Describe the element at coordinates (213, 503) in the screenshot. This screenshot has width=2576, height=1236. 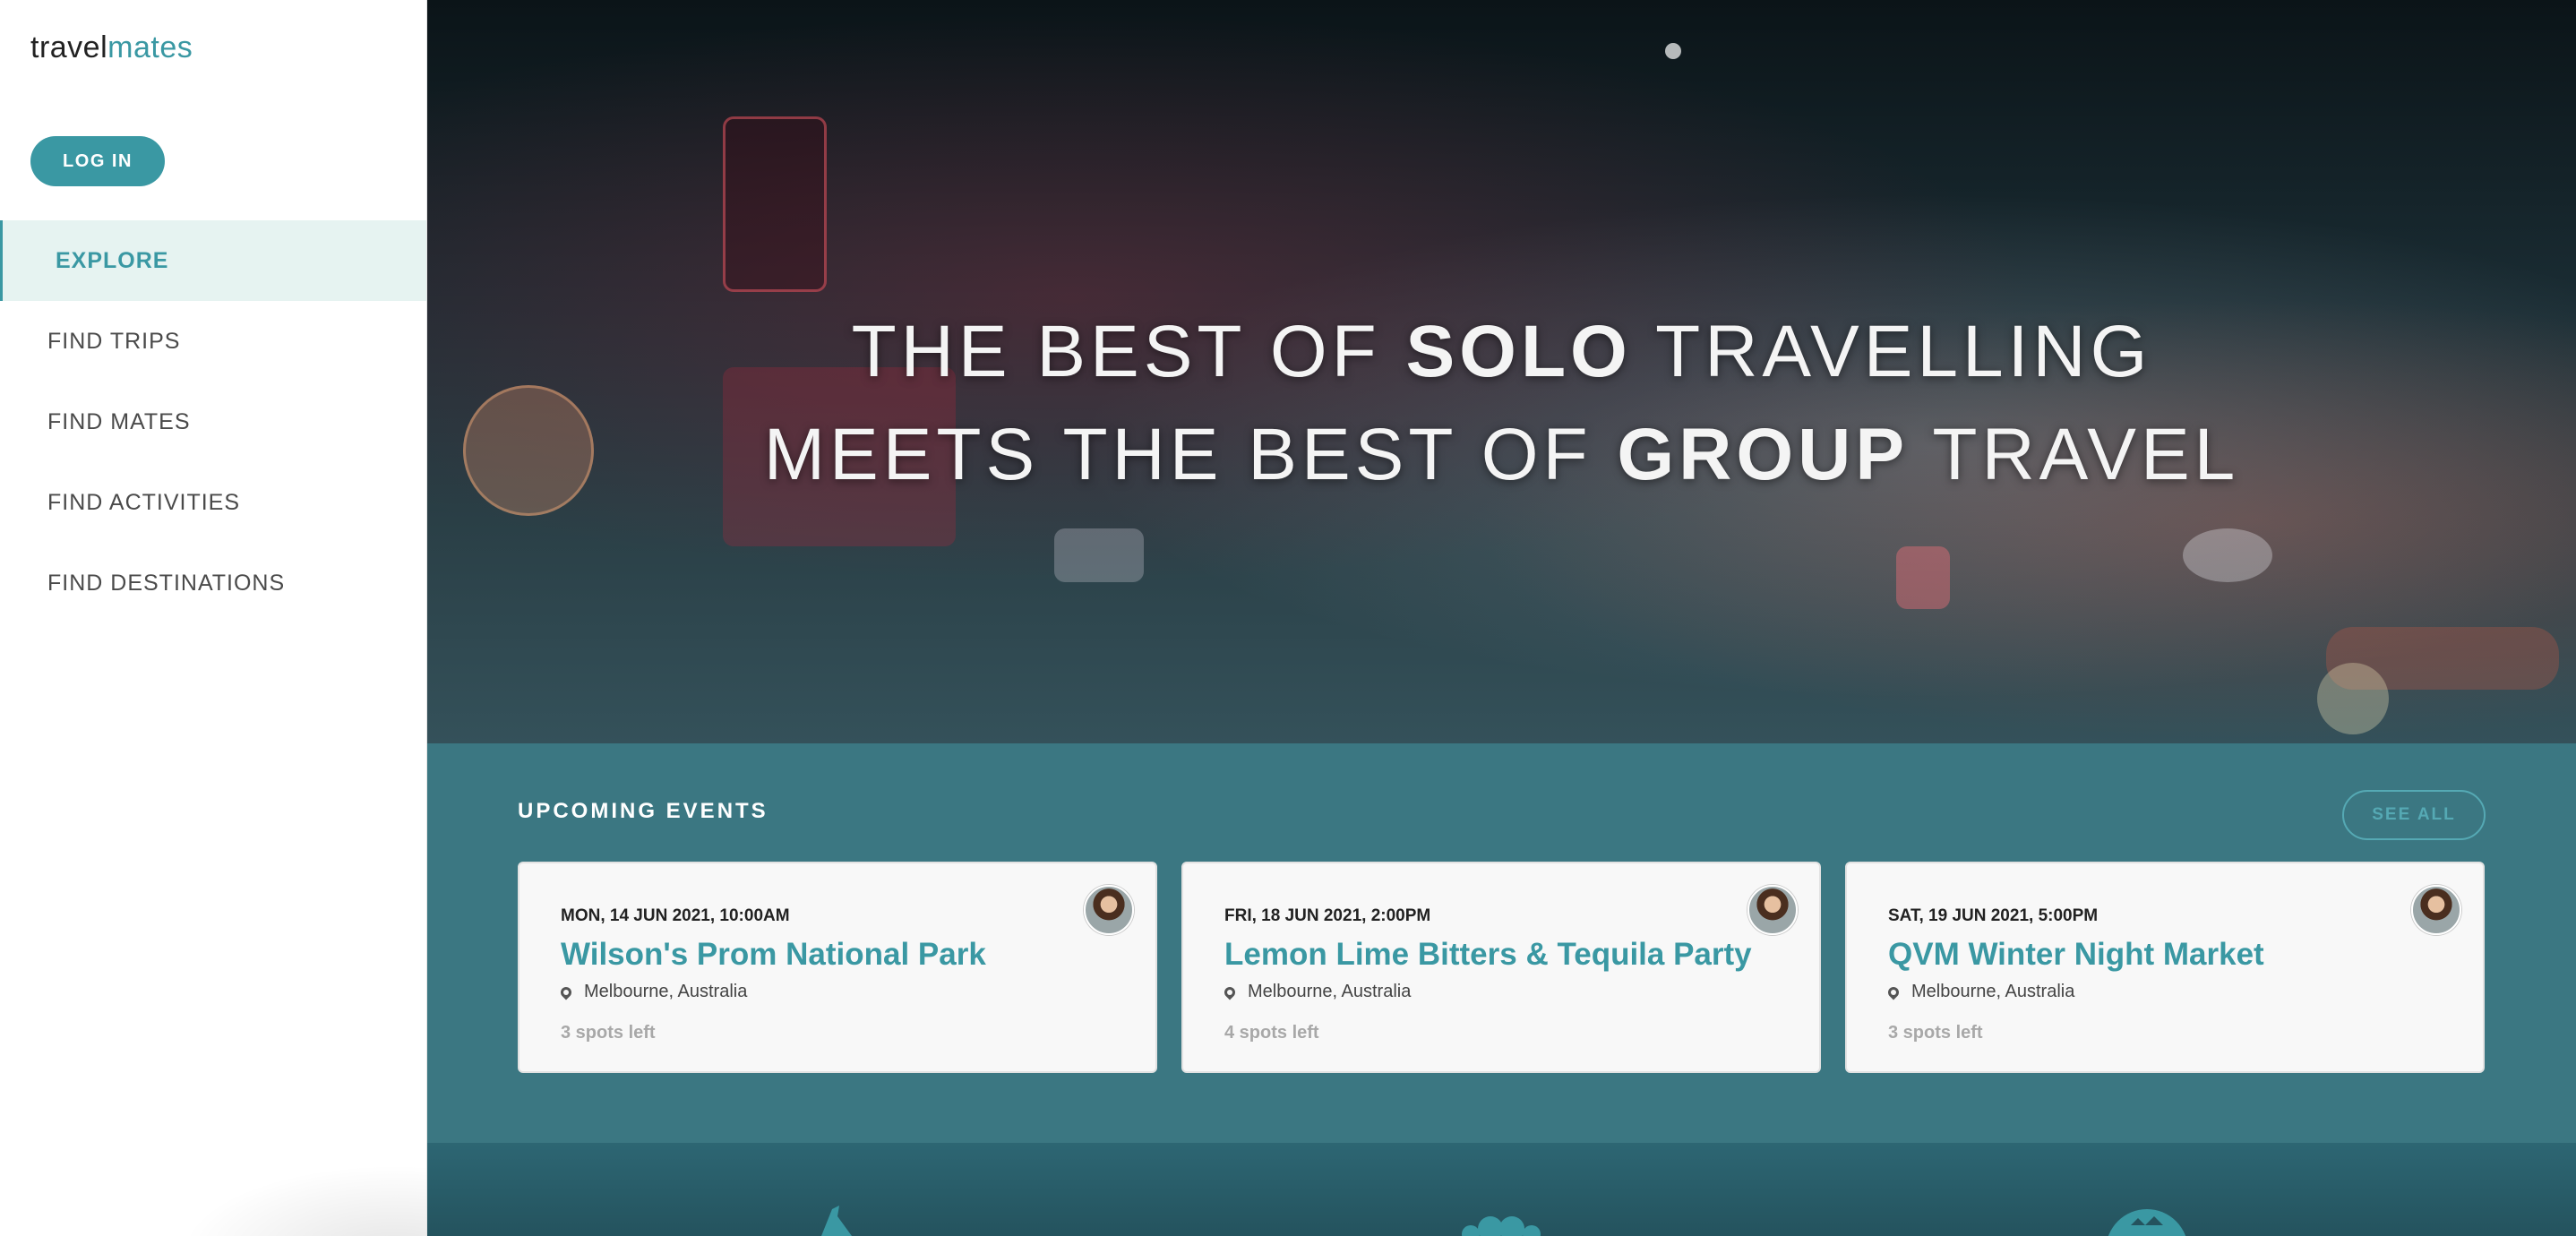
I see `sidebar-item-find-activities: FIND ACTIVITIES` at that location.